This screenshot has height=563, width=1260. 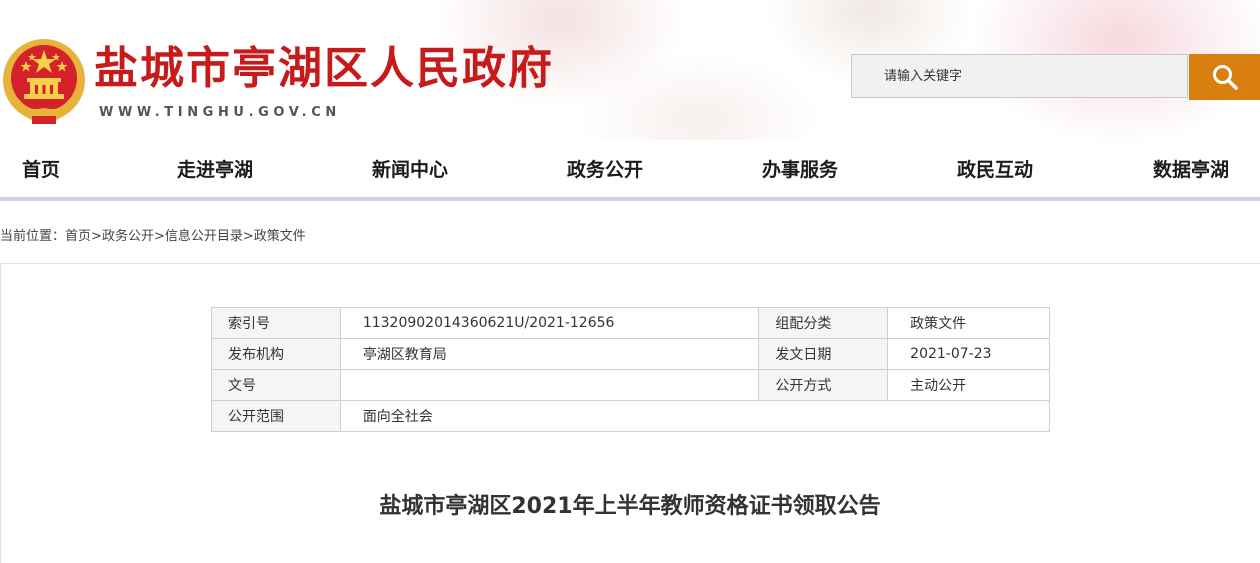 I want to click on nav-item-services: 办事服务, so click(x=800, y=170).